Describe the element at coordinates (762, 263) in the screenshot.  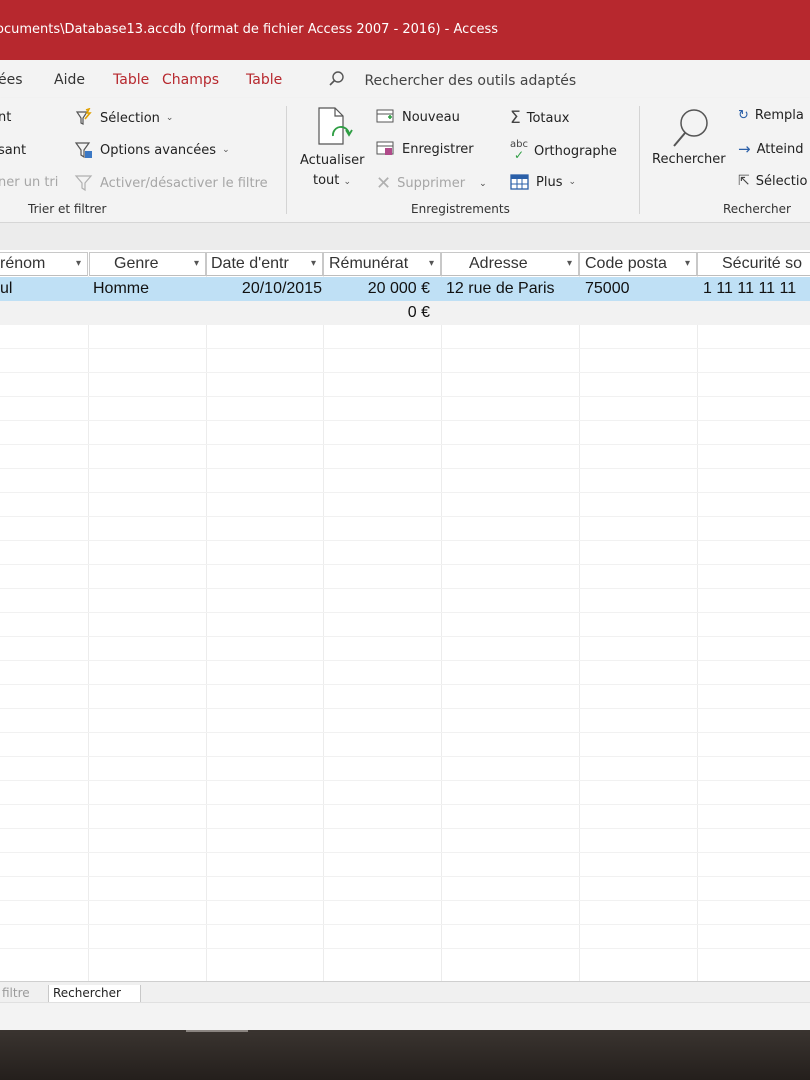
I see `column-header-label: Sécurité so` at that location.